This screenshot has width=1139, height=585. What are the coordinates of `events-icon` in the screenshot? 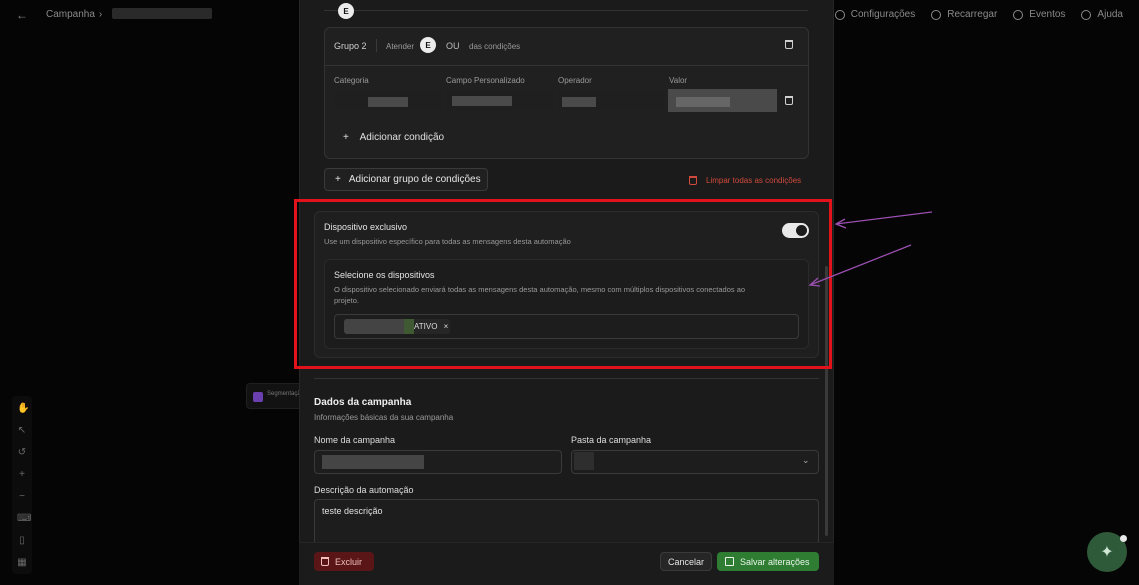 It's located at (1018, 14).